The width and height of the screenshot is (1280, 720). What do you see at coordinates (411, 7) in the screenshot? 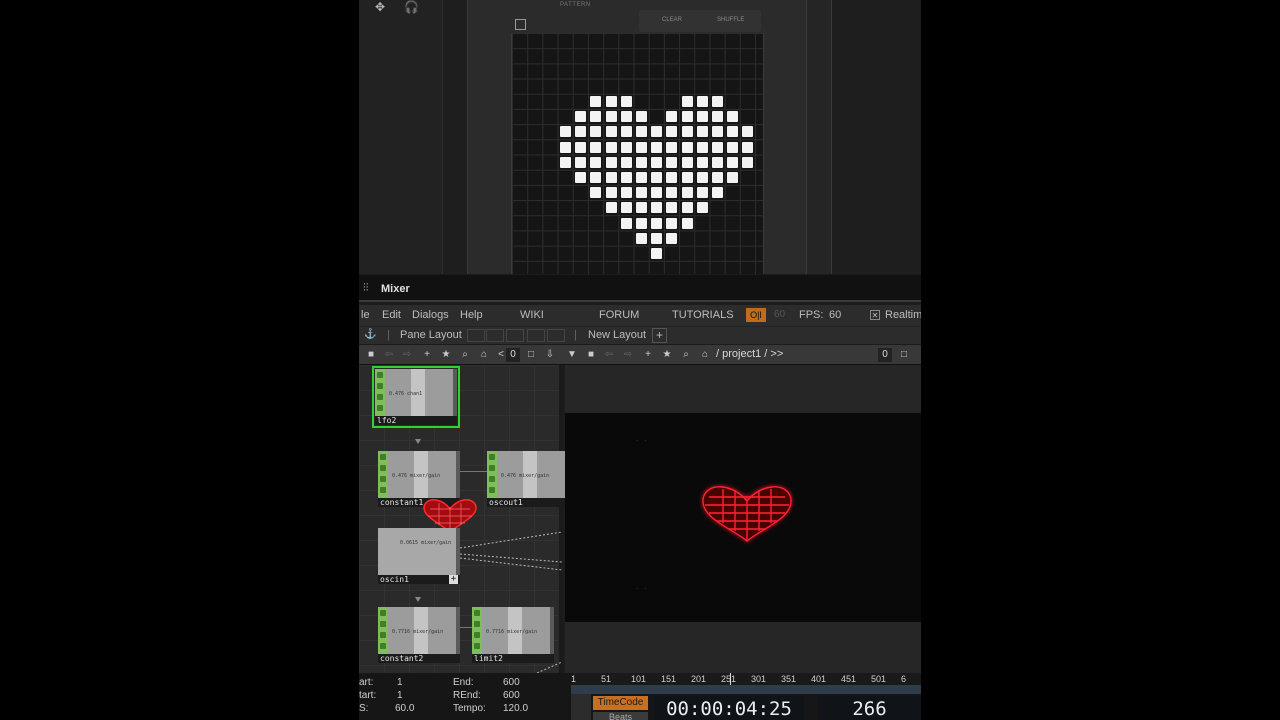
I see `headphones-icon: 🎧` at bounding box center [411, 7].